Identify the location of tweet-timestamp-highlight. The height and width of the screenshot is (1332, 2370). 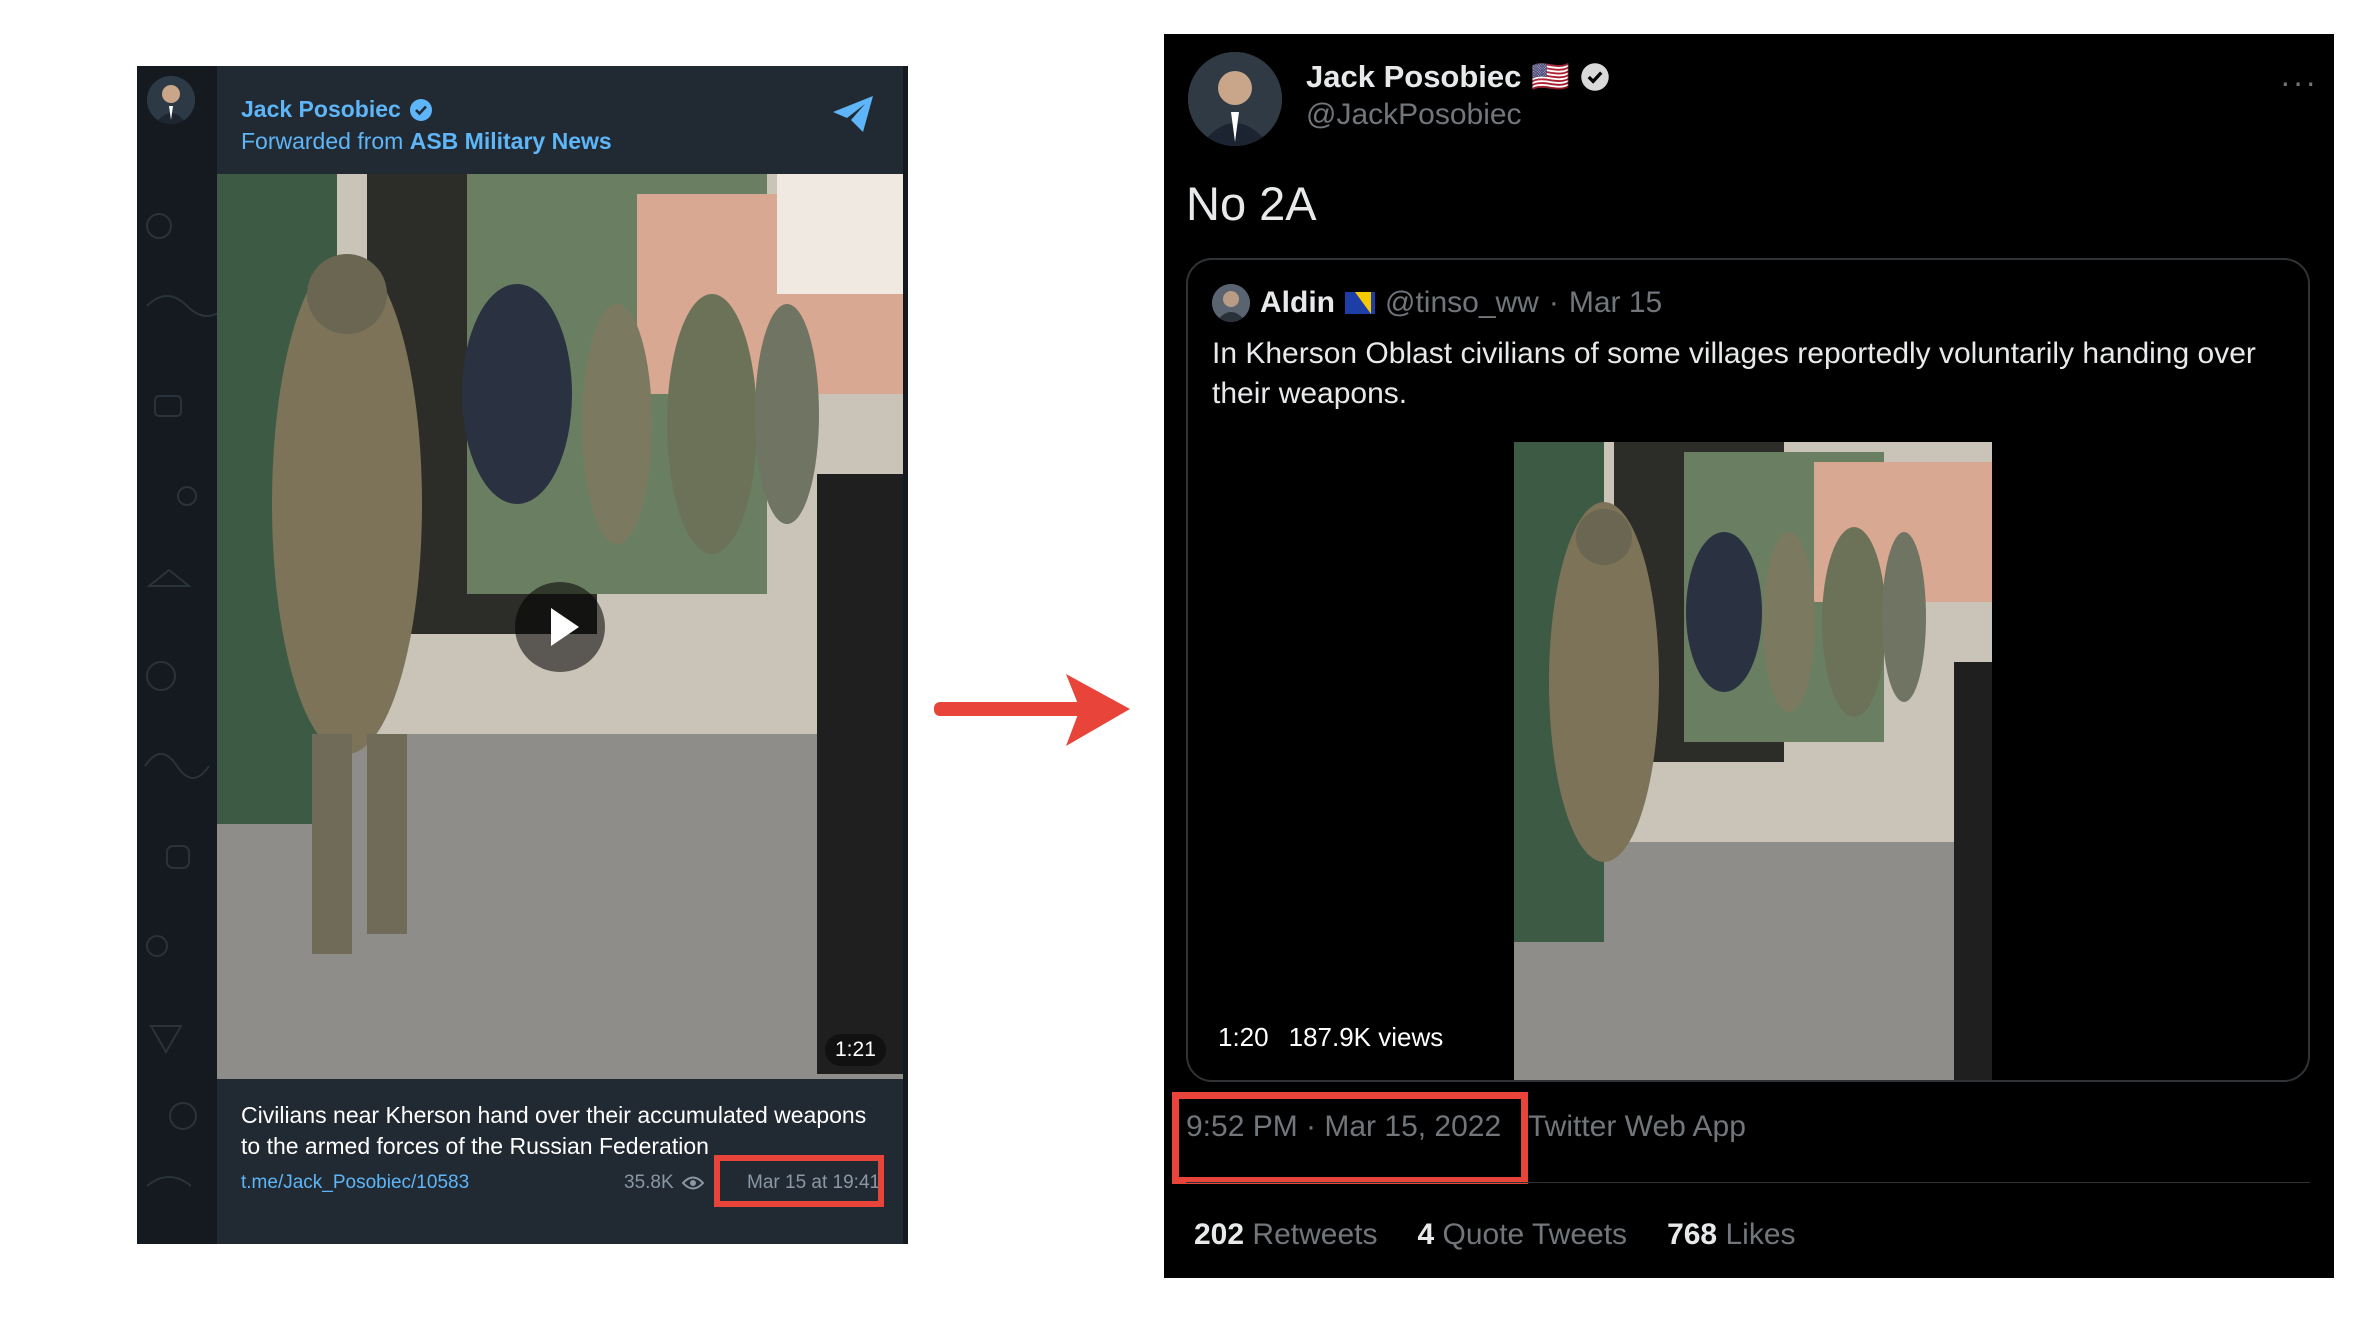
(1350, 1138).